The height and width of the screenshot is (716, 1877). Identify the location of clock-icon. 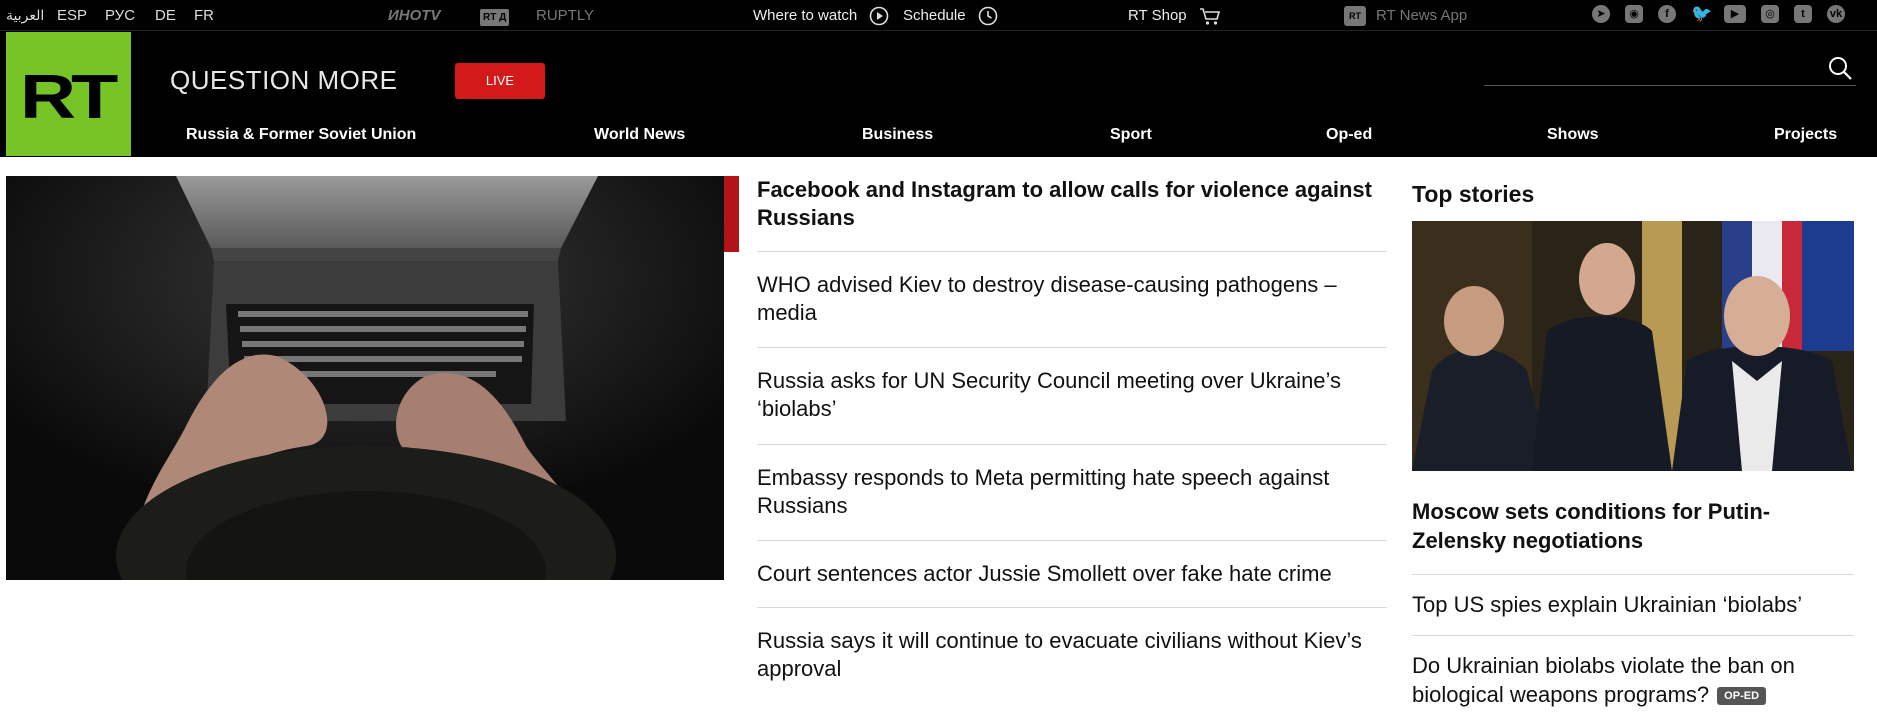
(988, 16).